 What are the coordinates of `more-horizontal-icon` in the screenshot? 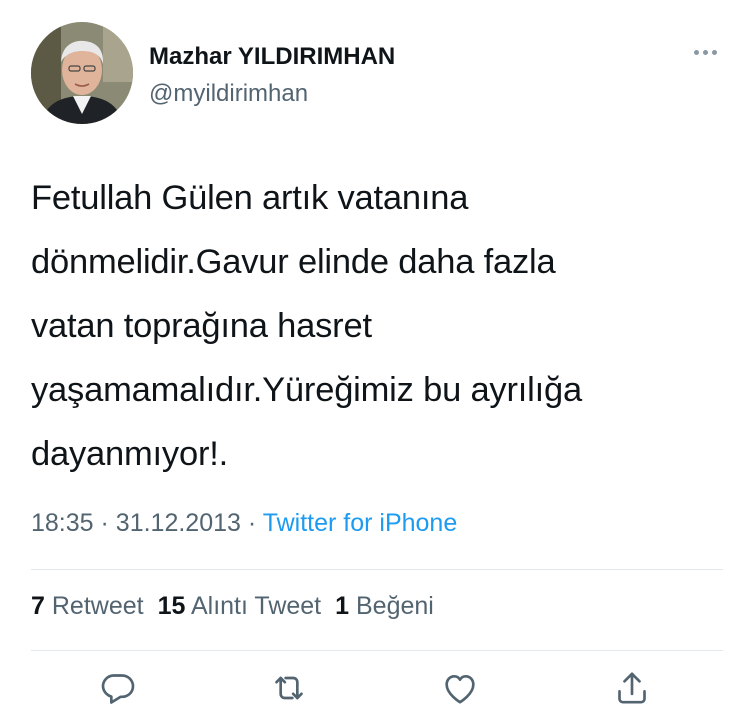 It's located at (709, 52).